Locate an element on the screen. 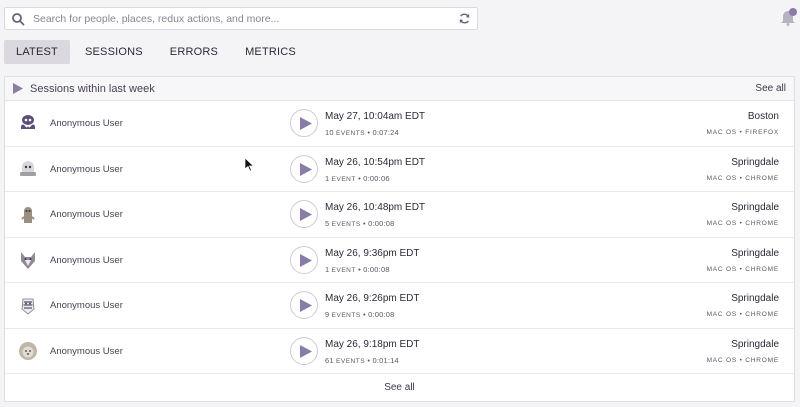 Image resolution: width=800 pixels, height=407 pixels. session-meta: 1 event • 0:00:08 is located at coordinates (357, 269).